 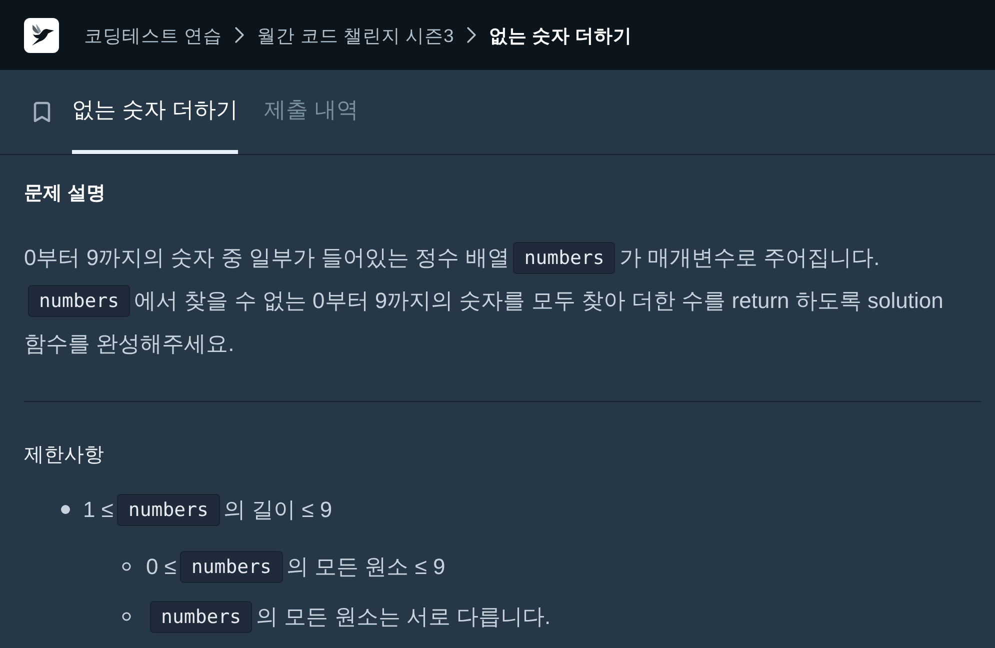 I want to click on breadcrumb-link: 월간 코드 챌린지 시즌3, so click(x=355, y=35).